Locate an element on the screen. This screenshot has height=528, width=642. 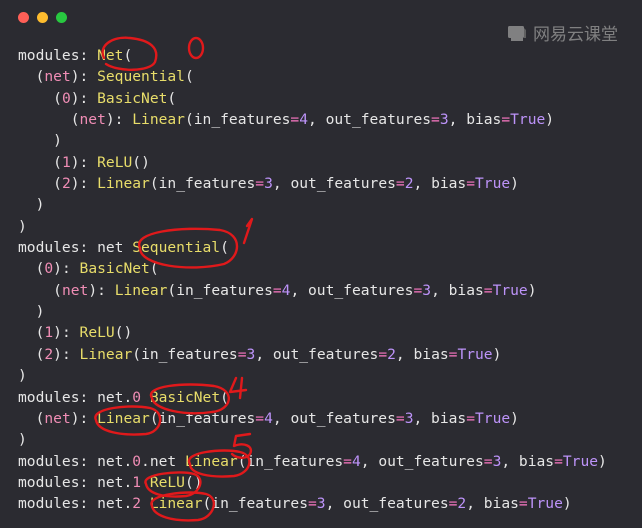
zoom-button is located at coordinates (61, 17).